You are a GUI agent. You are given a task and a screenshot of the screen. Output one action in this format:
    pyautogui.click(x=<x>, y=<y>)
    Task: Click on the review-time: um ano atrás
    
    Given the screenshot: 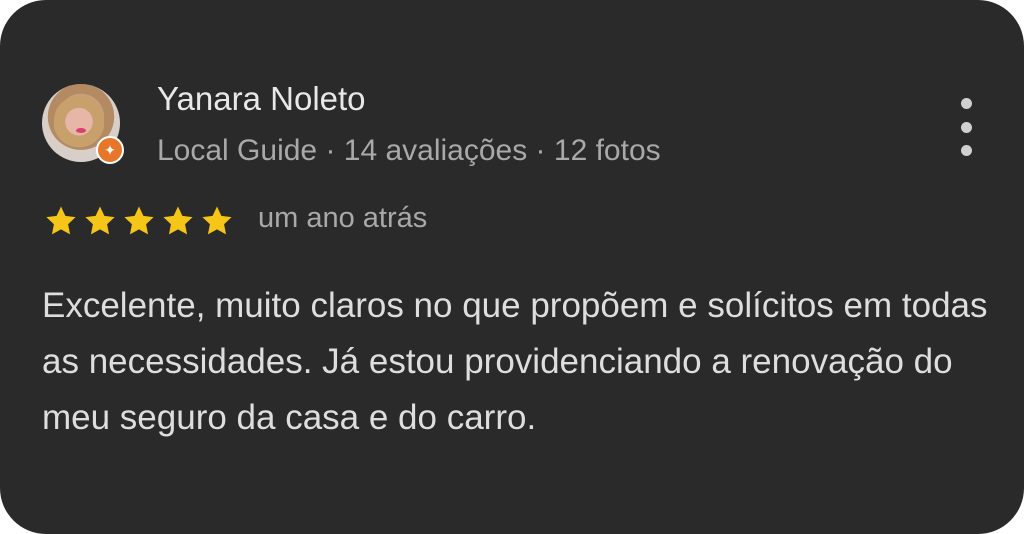 What is the action you would take?
    pyautogui.click(x=343, y=218)
    